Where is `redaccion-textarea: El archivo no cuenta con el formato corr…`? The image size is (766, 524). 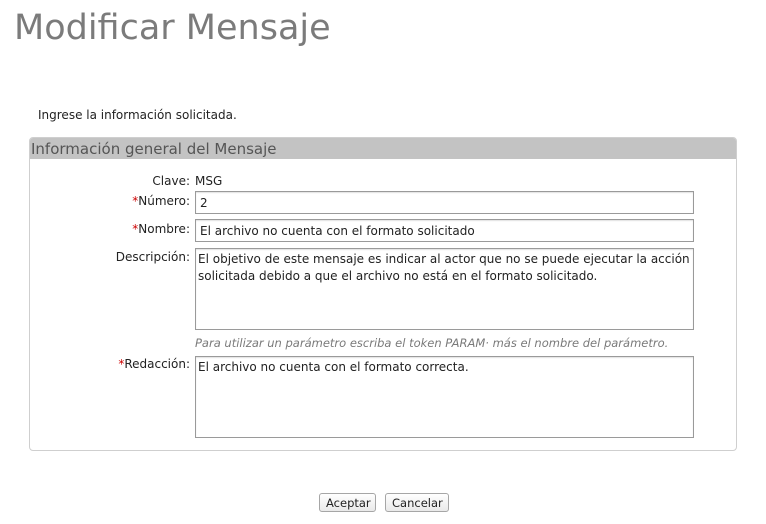 redaccion-textarea: El archivo no cuenta con el formato corr… is located at coordinates (444, 397).